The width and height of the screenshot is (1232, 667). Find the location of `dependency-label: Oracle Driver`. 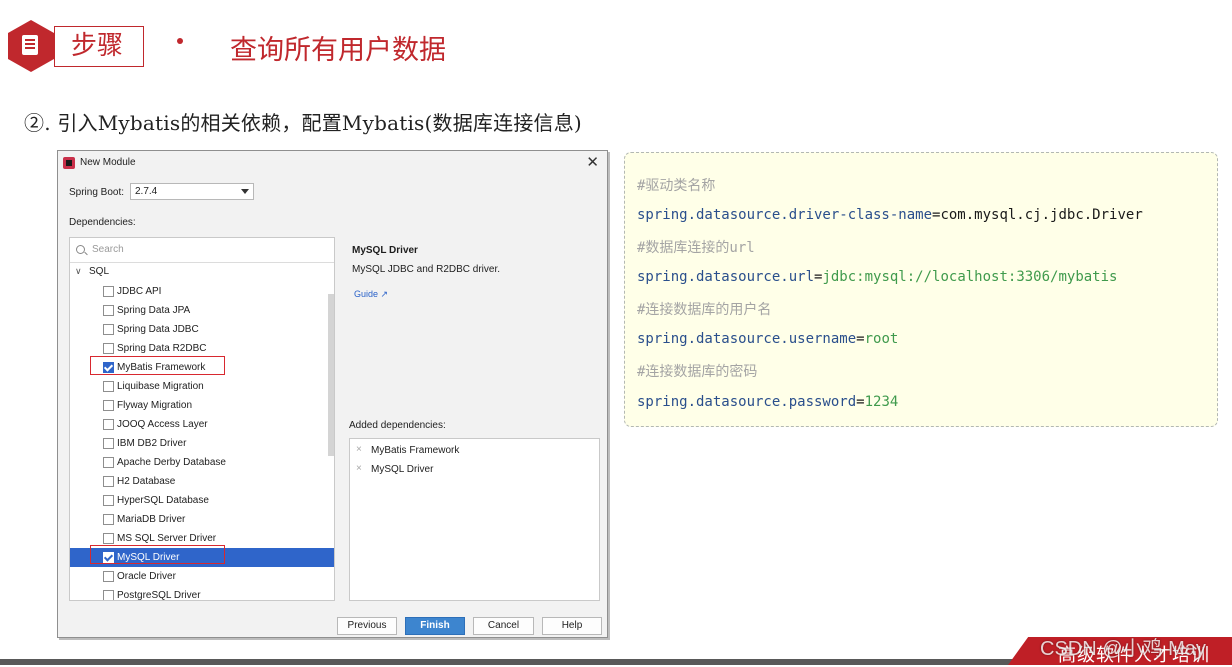

dependency-label: Oracle Driver is located at coordinates (146, 576).